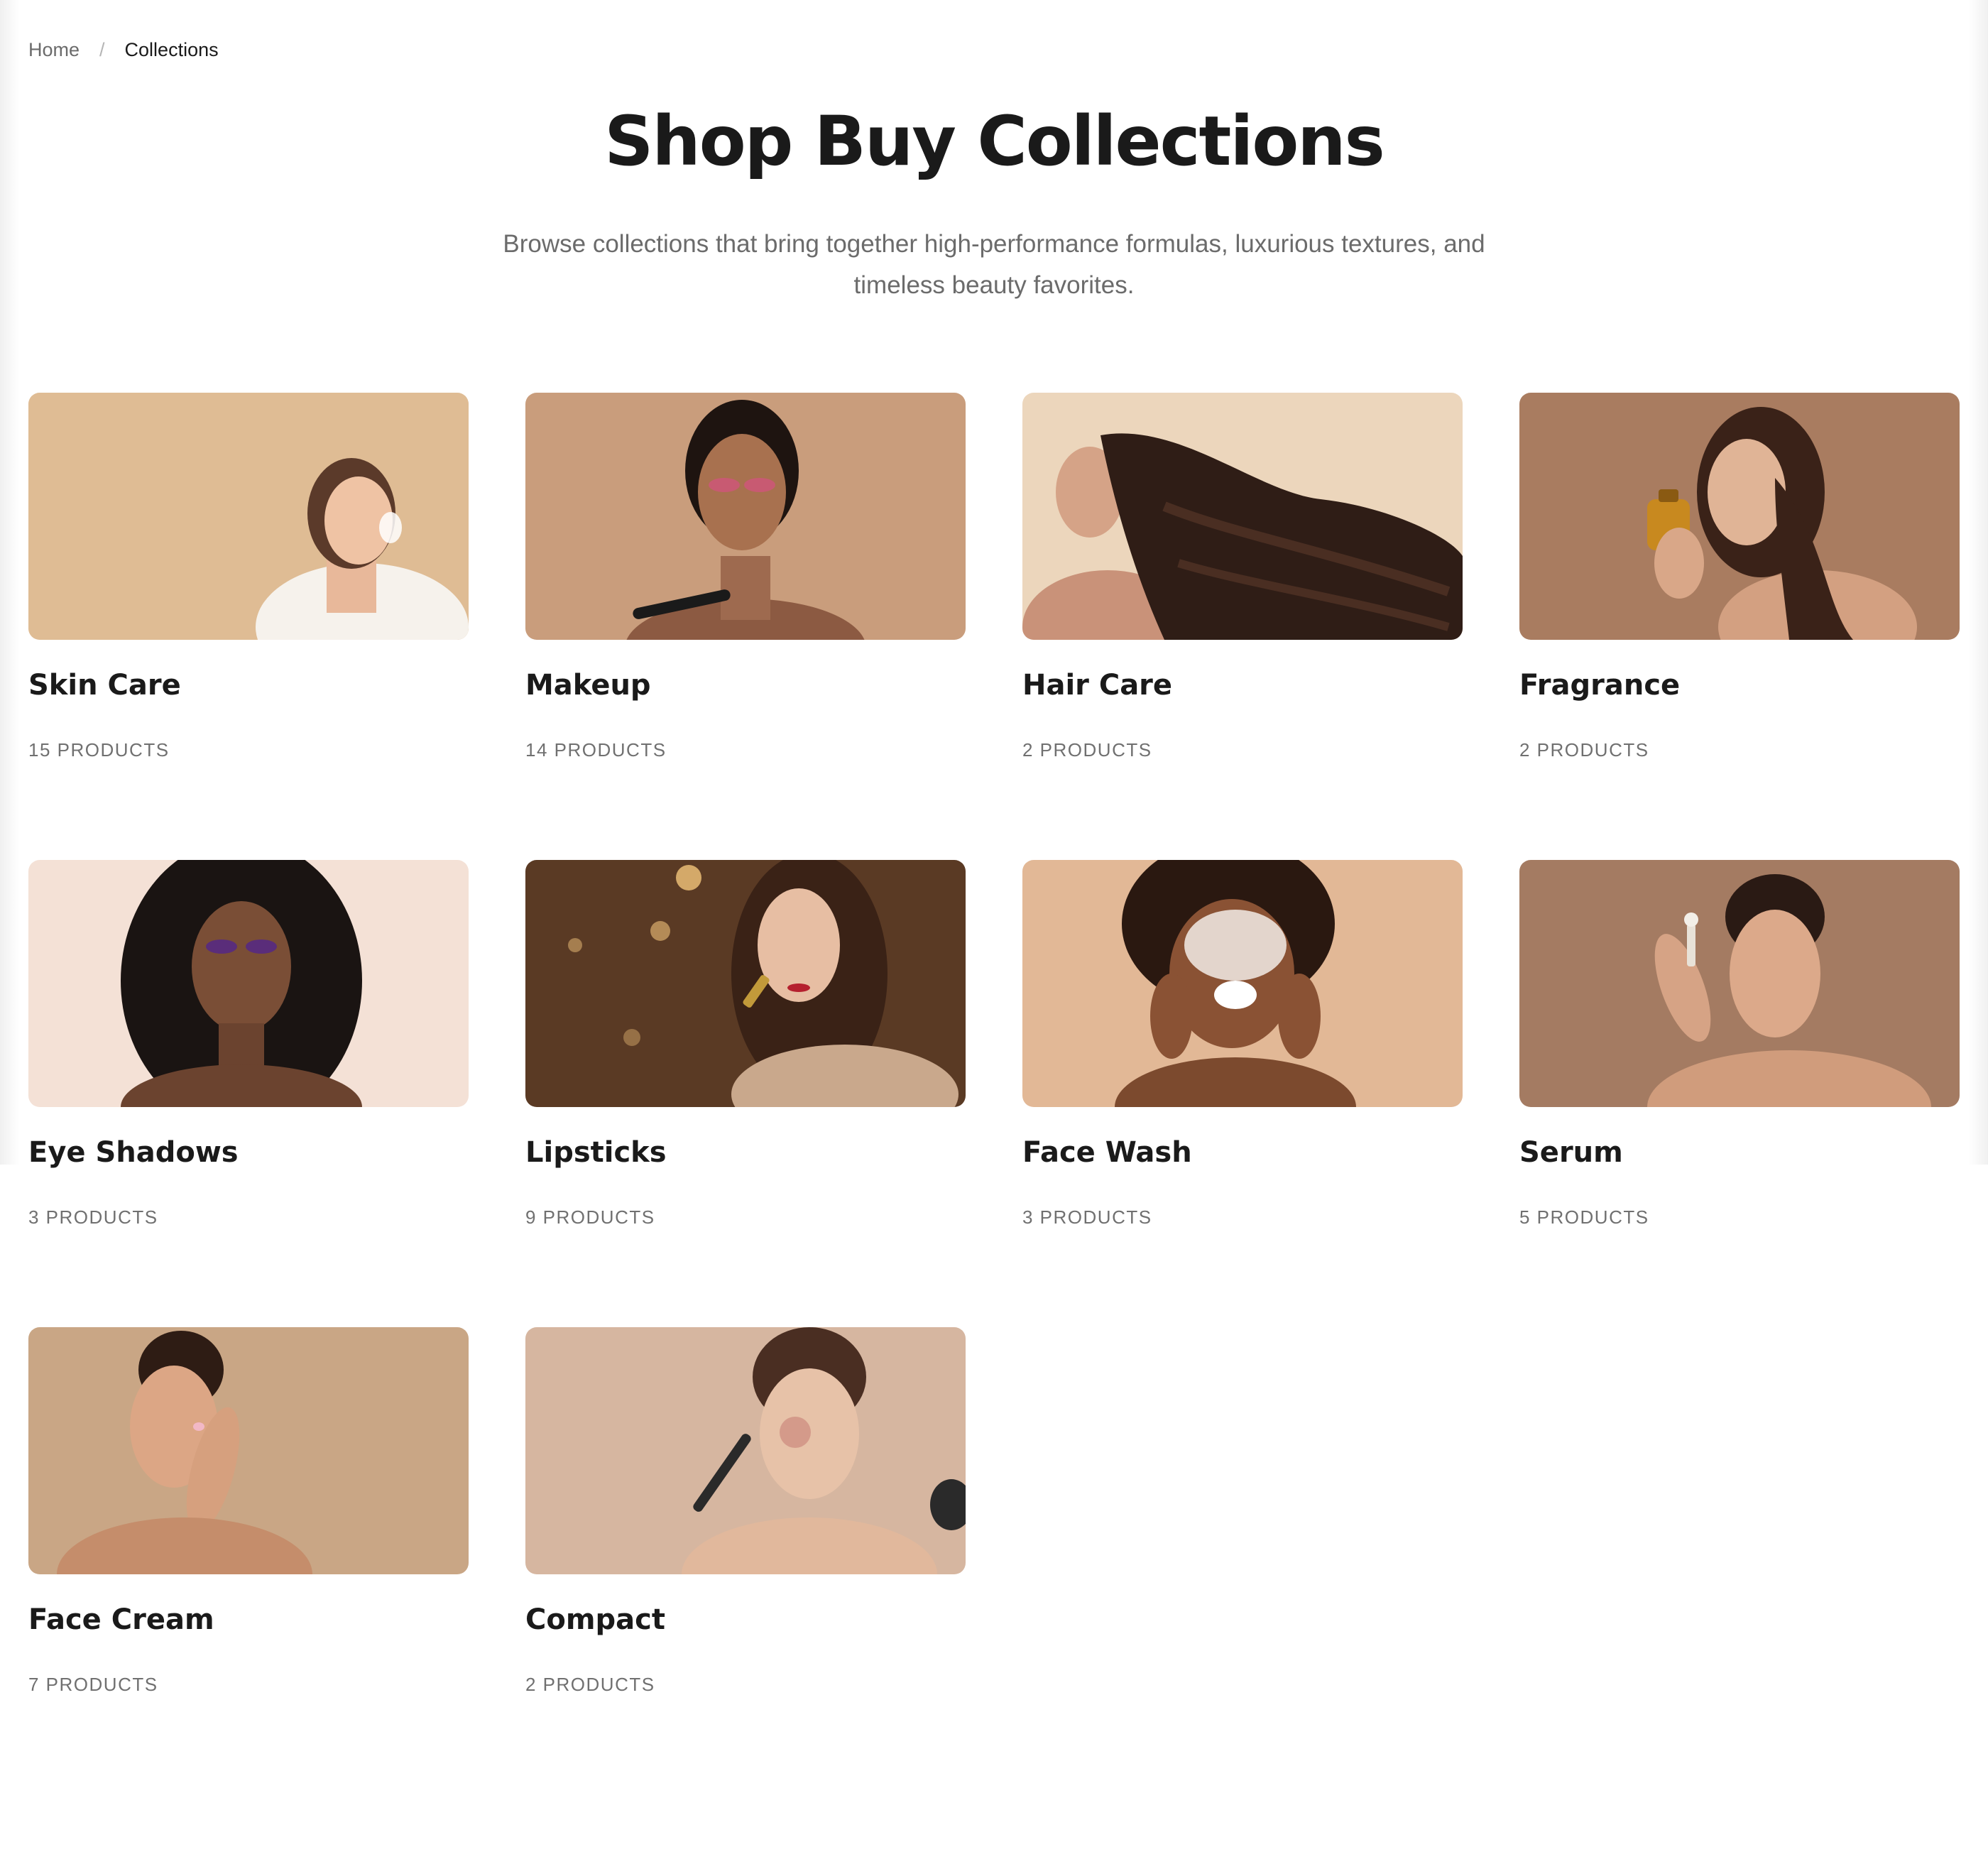 This screenshot has width=1988, height=1869. Describe the element at coordinates (1242, 685) in the screenshot. I see `collection-title: Hair Care` at that location.